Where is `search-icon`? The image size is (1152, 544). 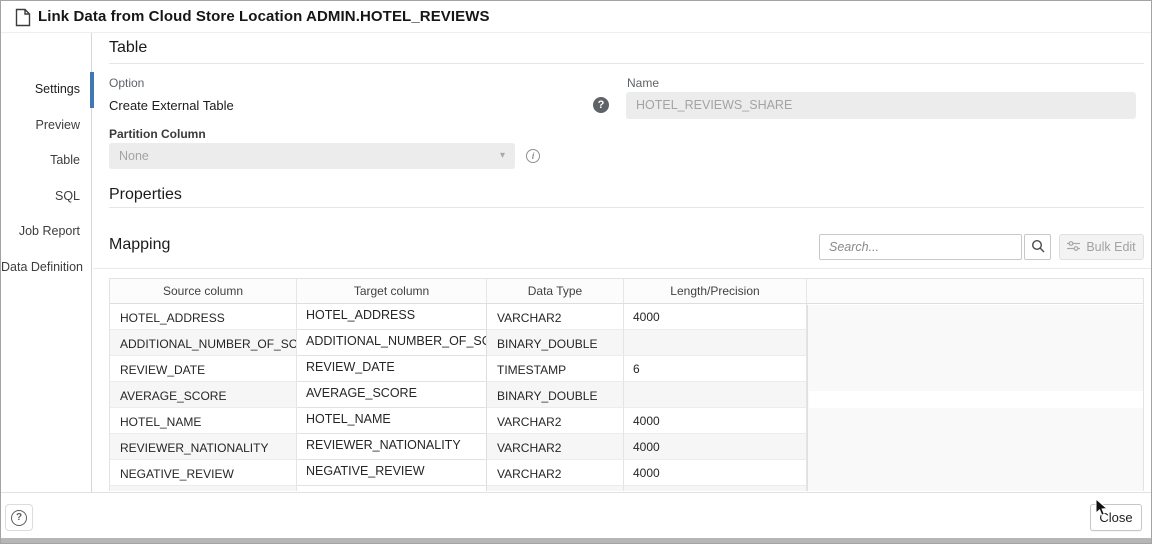
search-icon is located at coordinates (1038, 247).